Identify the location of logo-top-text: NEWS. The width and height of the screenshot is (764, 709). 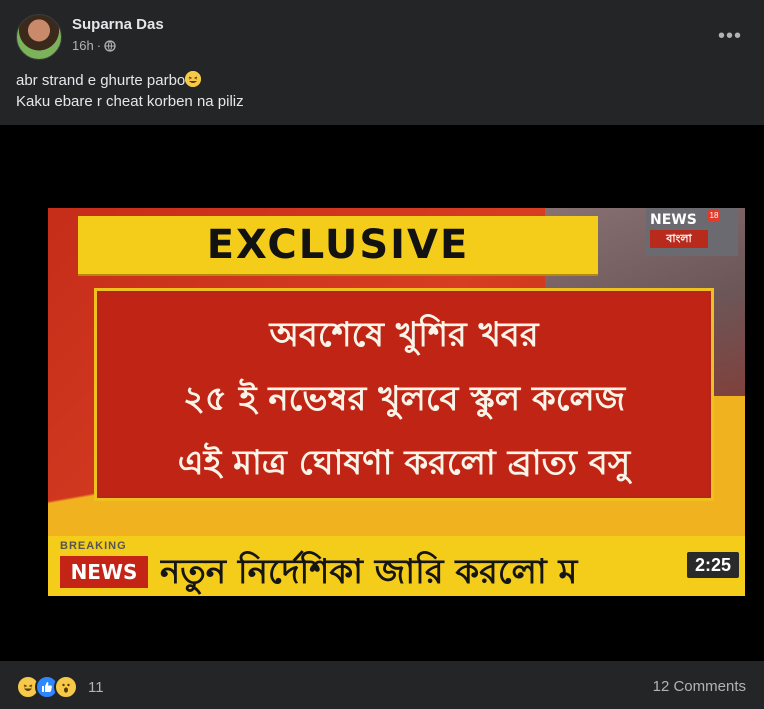
(673, 220).